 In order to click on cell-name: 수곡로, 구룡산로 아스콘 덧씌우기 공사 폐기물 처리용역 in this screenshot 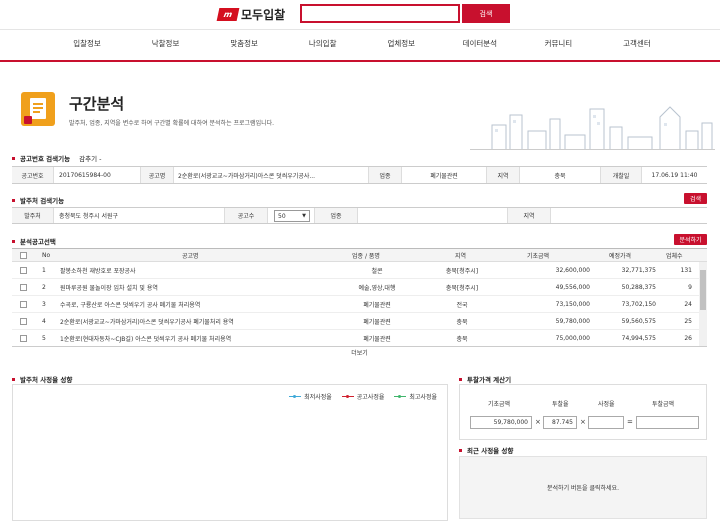, I will do `click(130, 305)`.